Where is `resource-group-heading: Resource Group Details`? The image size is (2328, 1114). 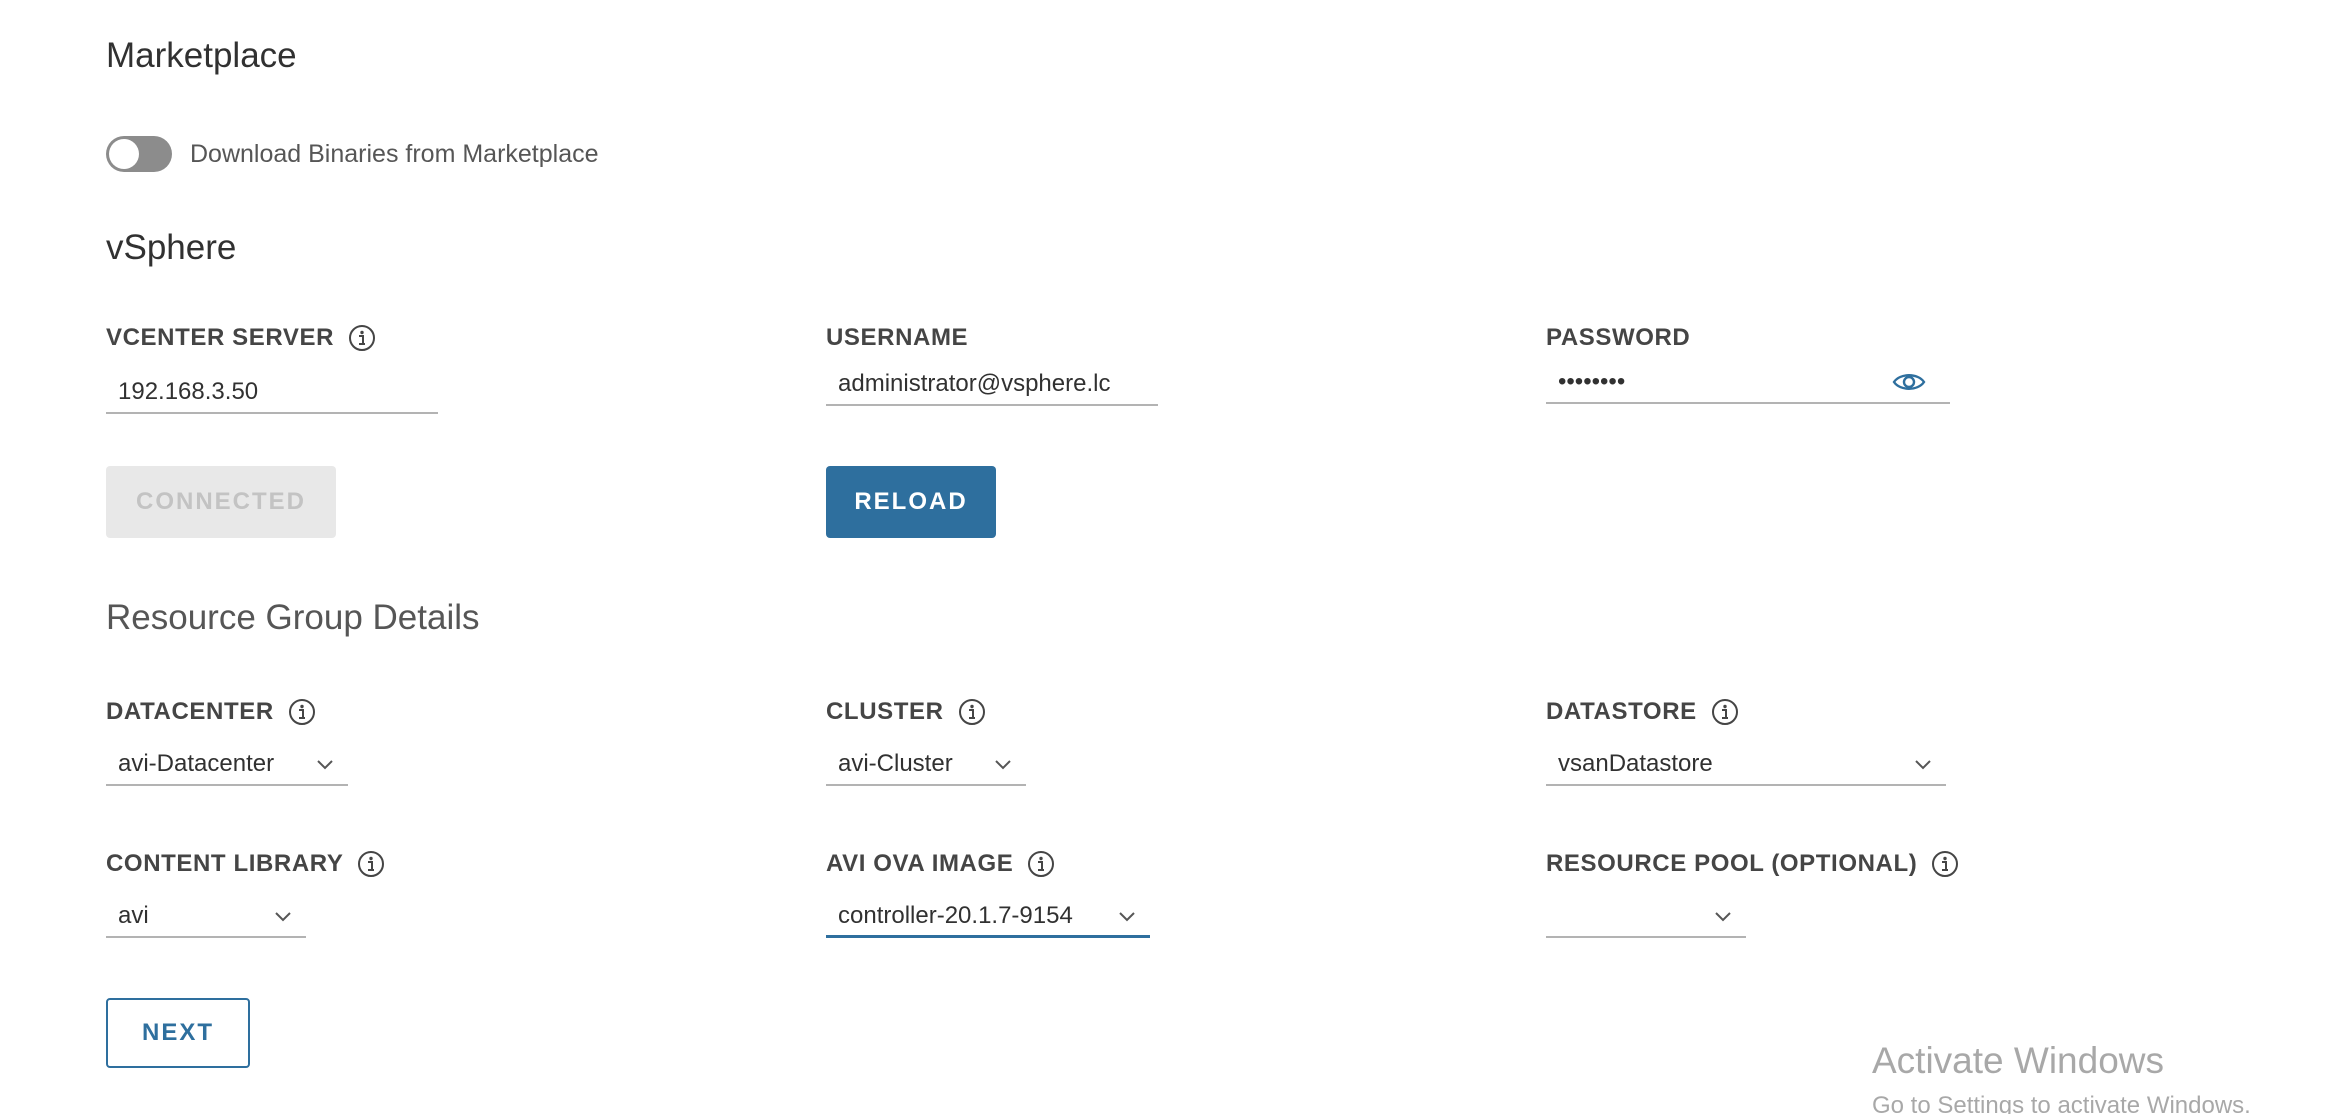
resource-group-heading: Resource Group Details is located at coordinates (293, 617).